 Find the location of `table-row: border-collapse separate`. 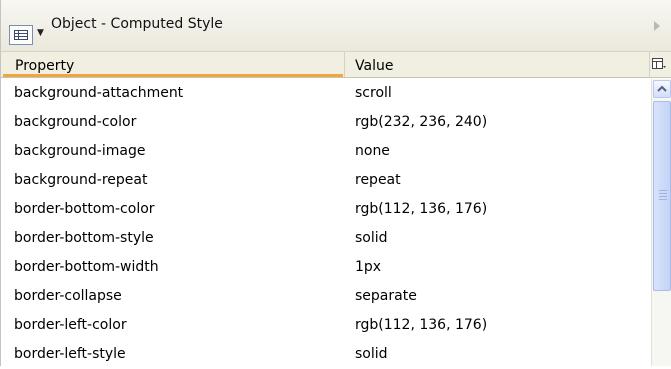

table-row: border-collapse separate is located at coordinates (326, 296).